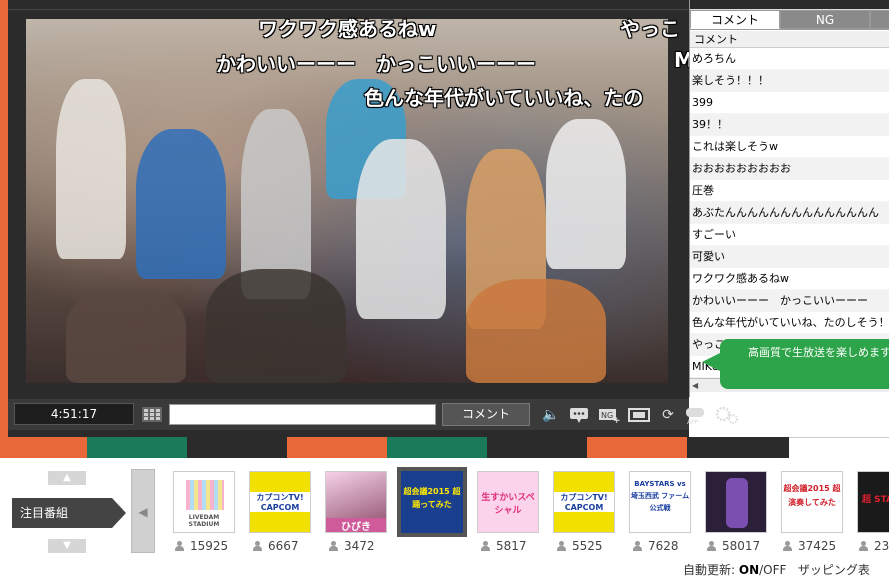 The height and width of the screenshot is (583, 889). What do you see at coordinates (356, 502) in the screenshot?
I see `program-thumb-idol: ひびき` at bounding box center [356, 502].